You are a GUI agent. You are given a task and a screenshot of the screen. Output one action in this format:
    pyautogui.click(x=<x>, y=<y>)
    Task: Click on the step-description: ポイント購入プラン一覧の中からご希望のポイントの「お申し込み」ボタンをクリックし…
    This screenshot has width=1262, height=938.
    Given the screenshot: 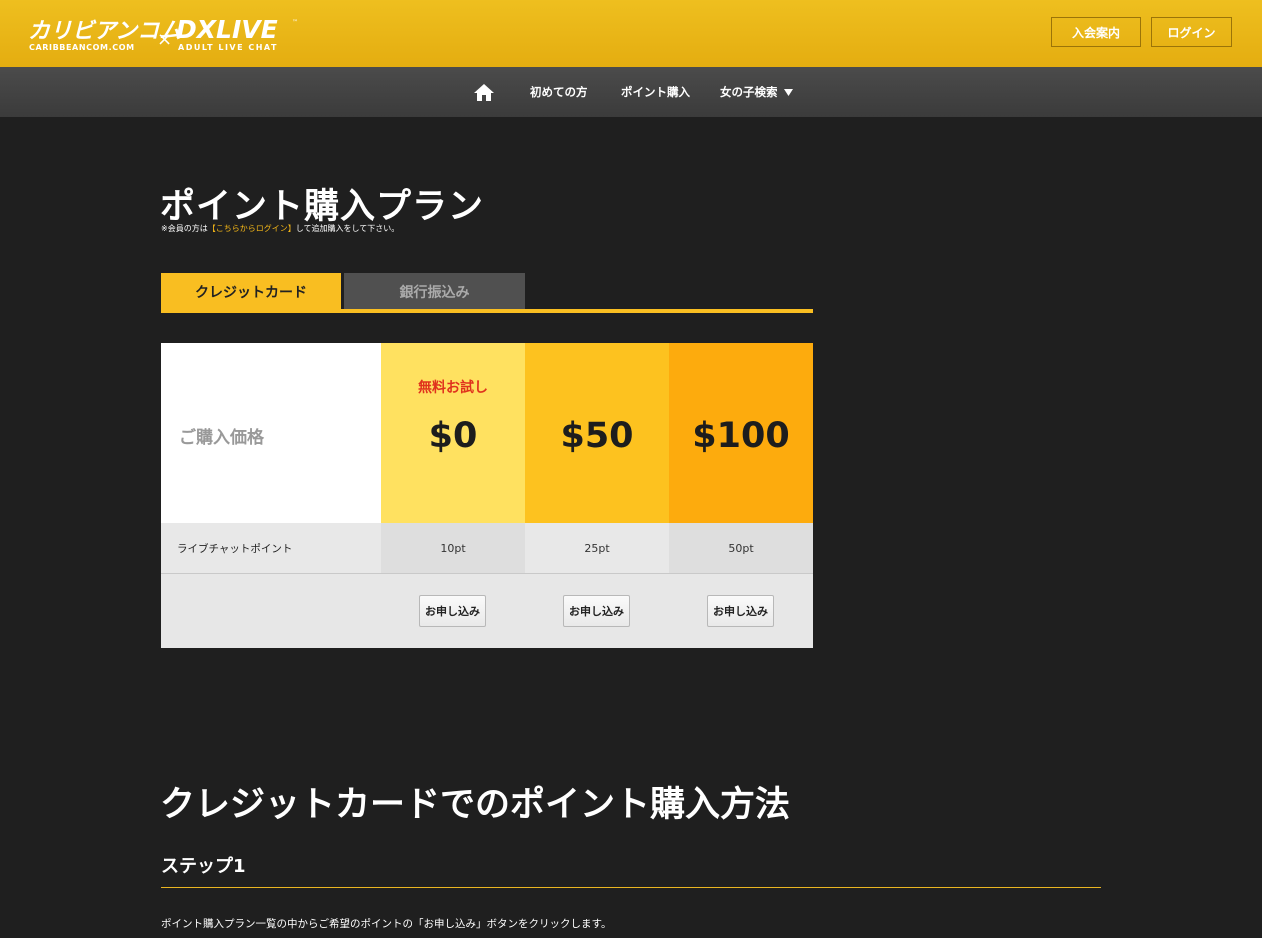 What is the action you would take?
    pyautogui.click(x=386, y=924)
    